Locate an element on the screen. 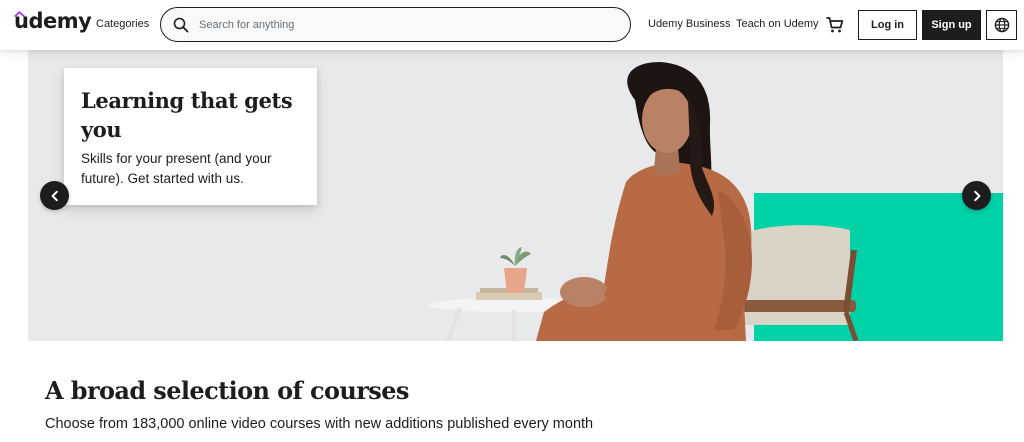  teach-on-udemy-link: Teach on Udemy is located at coordinates (777, 24).